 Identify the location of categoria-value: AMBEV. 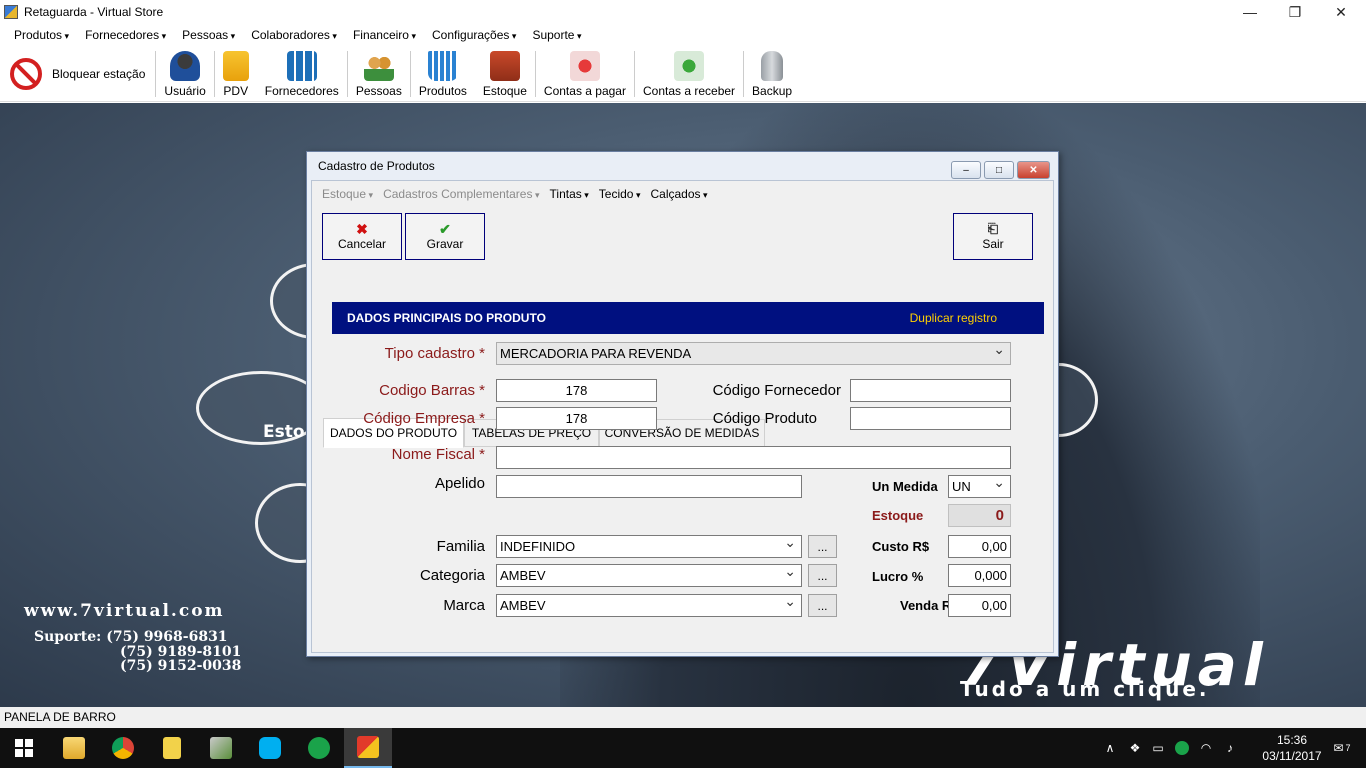
(523, 575).